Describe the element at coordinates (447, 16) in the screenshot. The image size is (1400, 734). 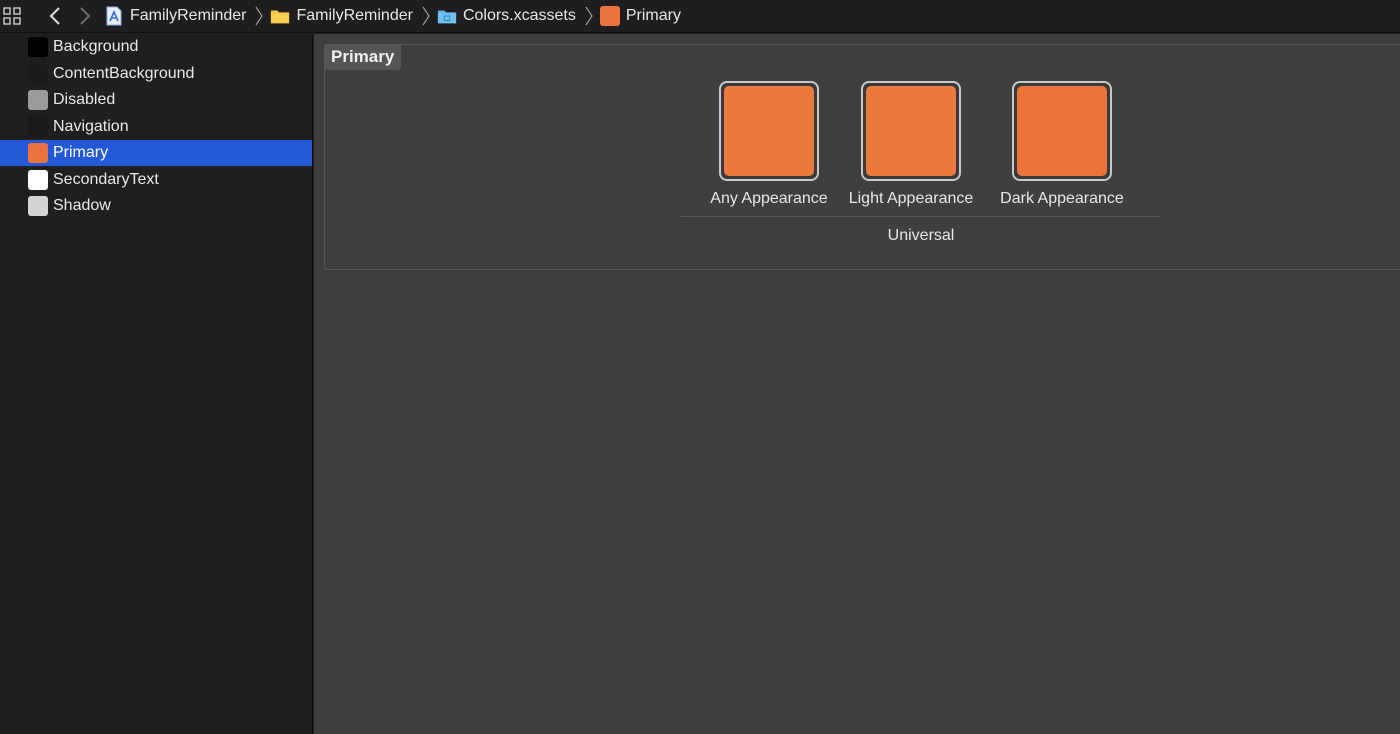
I see `asset-catalog-icon` at that location.